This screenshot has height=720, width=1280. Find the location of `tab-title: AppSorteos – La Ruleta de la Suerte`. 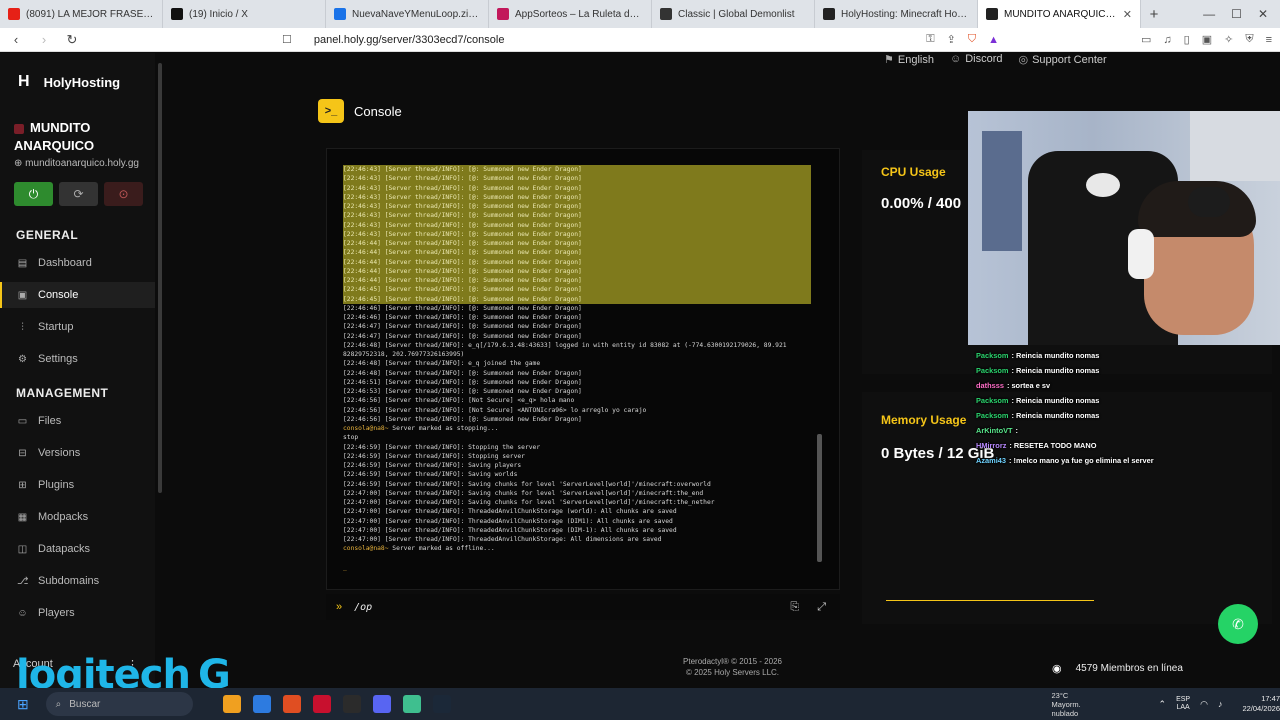

tab-title: AppSorteos – La Ruleta de la Suerte is located at coordinates (579, 14).